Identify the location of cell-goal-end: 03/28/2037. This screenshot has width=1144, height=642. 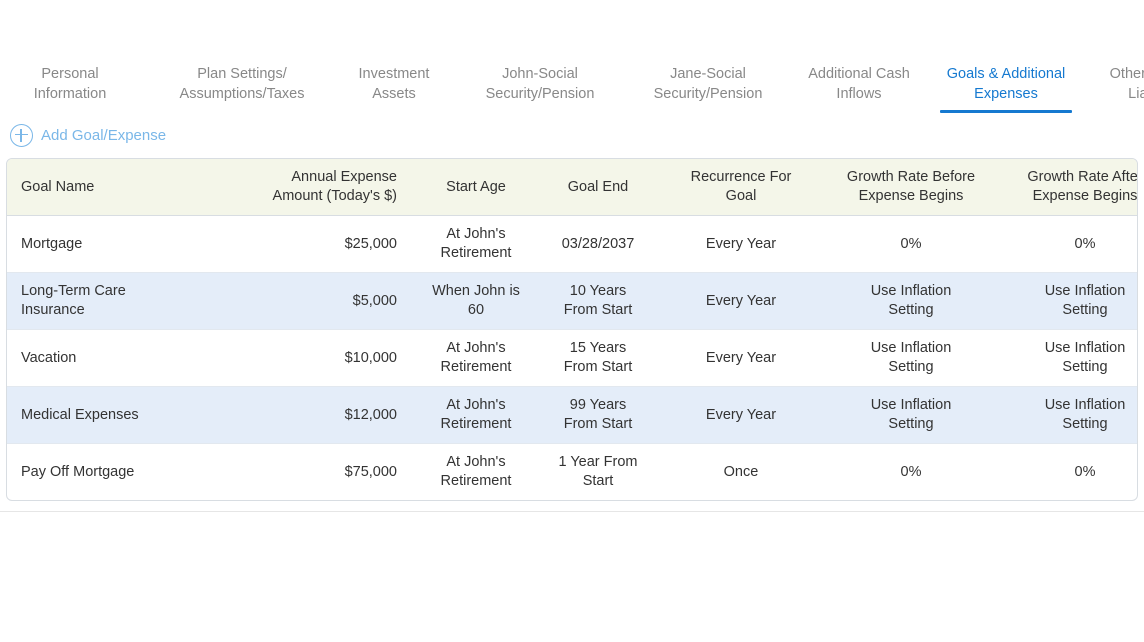
(598, 244).